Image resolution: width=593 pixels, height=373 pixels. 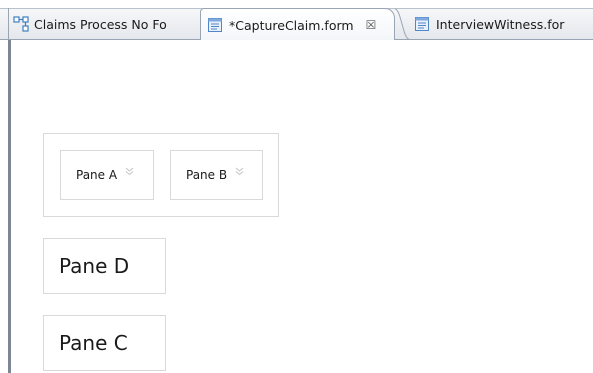 I want to click on pane-d: Pane D, so click(x=104, y=266).